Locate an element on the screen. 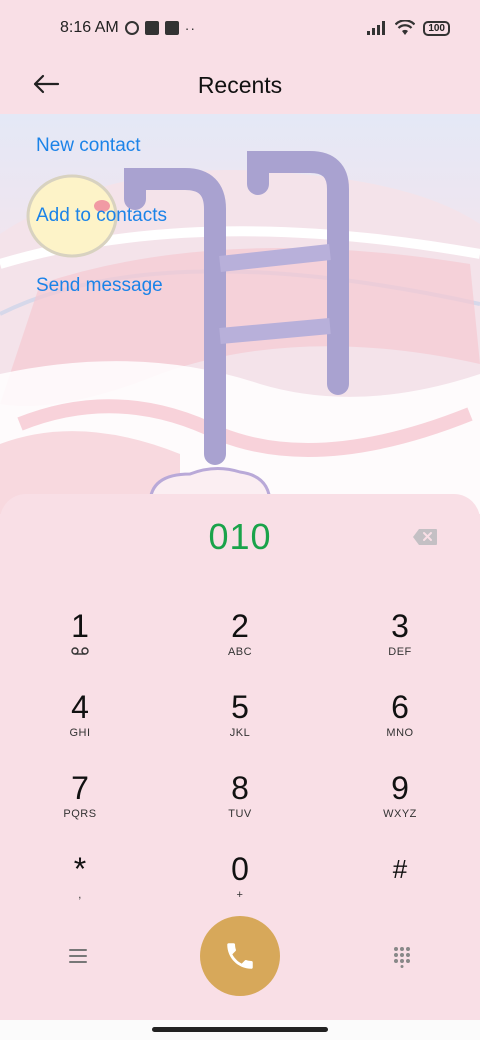  home-indicator is located at coordinates (240, 1029).